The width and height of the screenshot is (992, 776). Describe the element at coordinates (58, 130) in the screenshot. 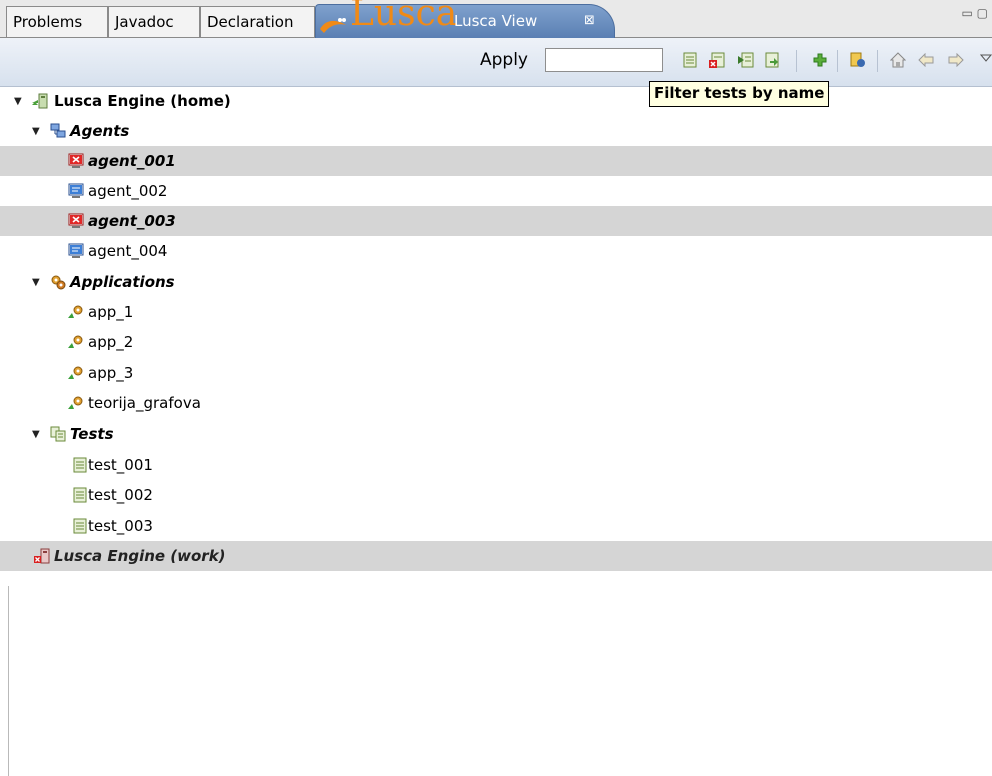

I see `agents-group-icon` at that location.